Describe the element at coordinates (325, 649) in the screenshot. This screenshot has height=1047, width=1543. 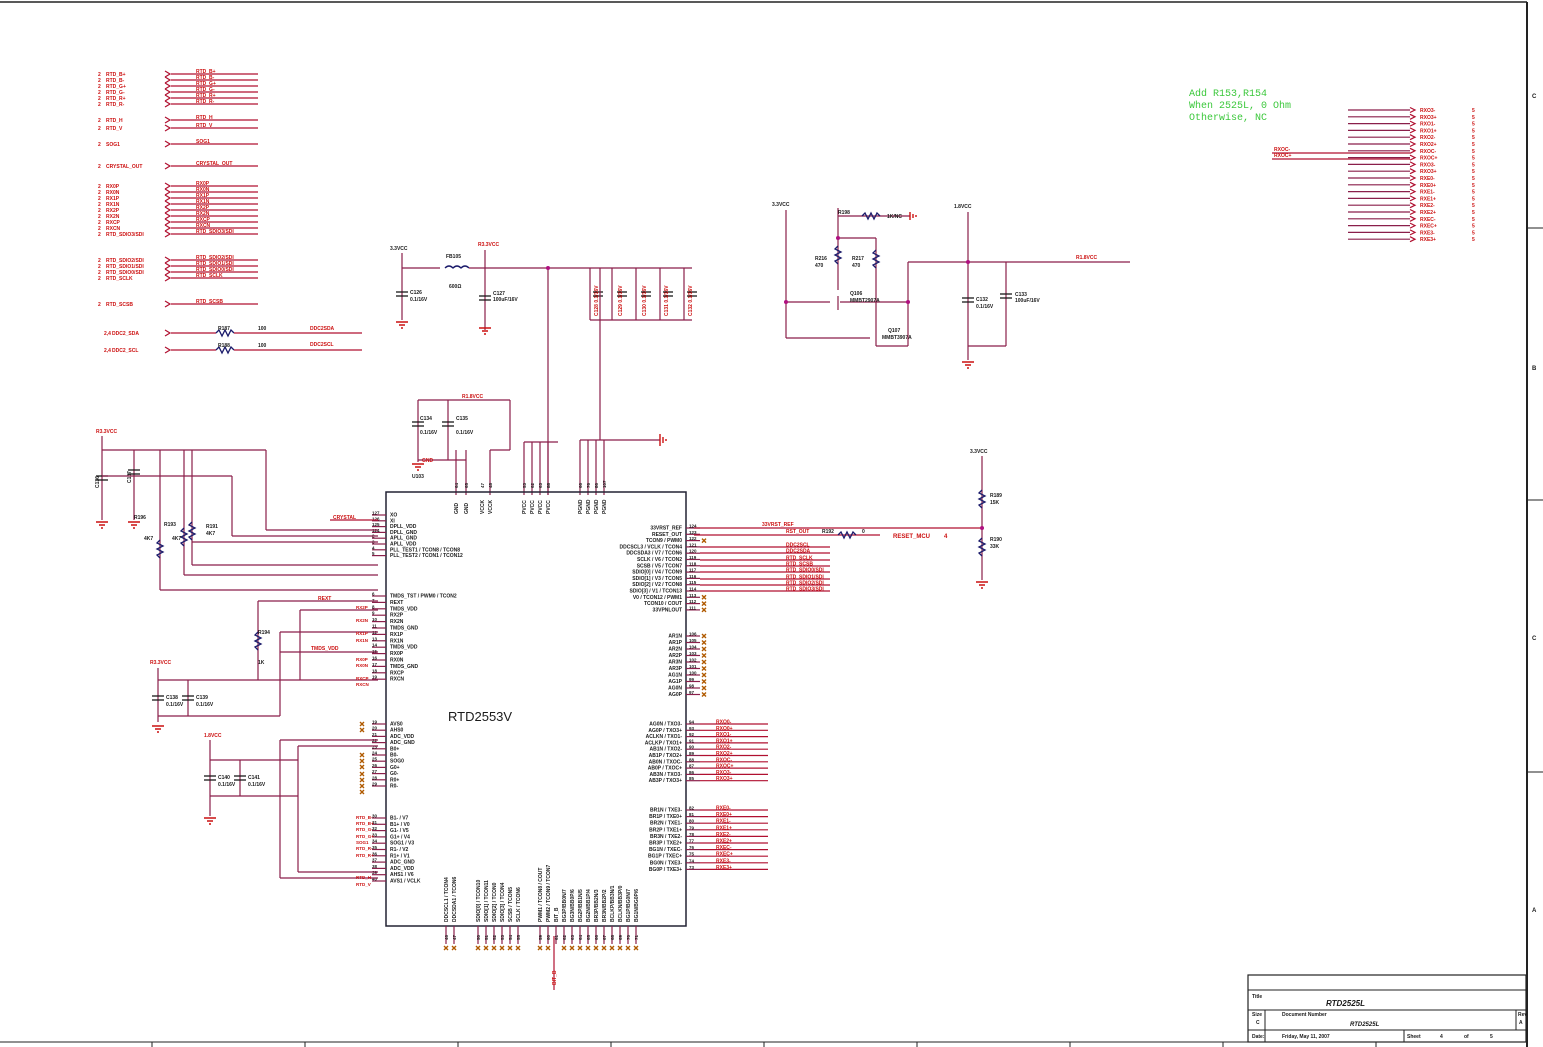
I see `tmds-net: TMDS_VDD` at that location.